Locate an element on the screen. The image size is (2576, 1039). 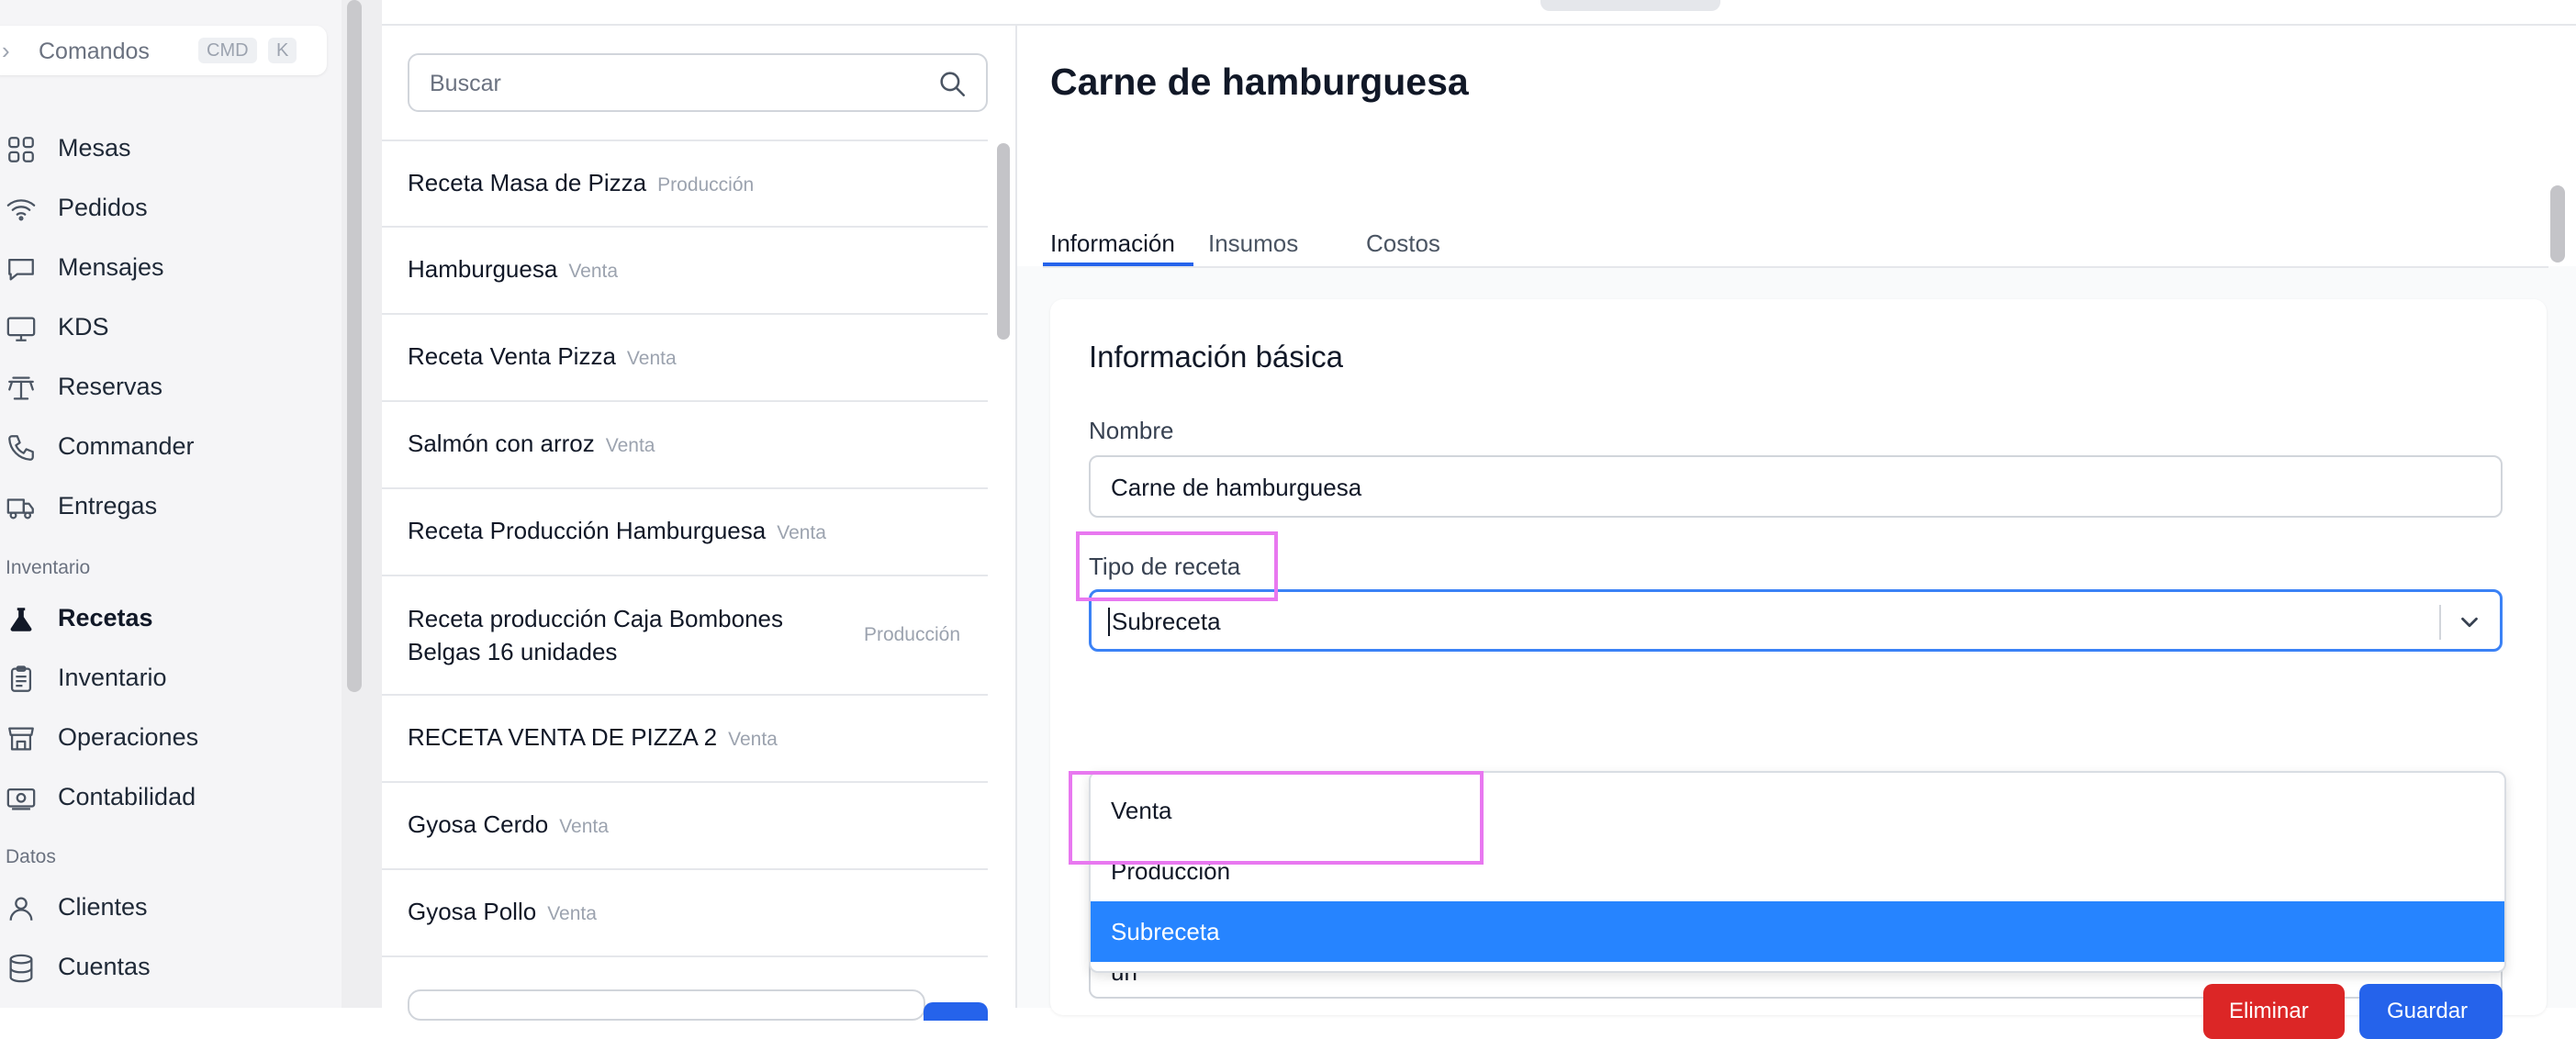
recipe-row: Hamburguesa Venta is located at coordinates (685, 271).